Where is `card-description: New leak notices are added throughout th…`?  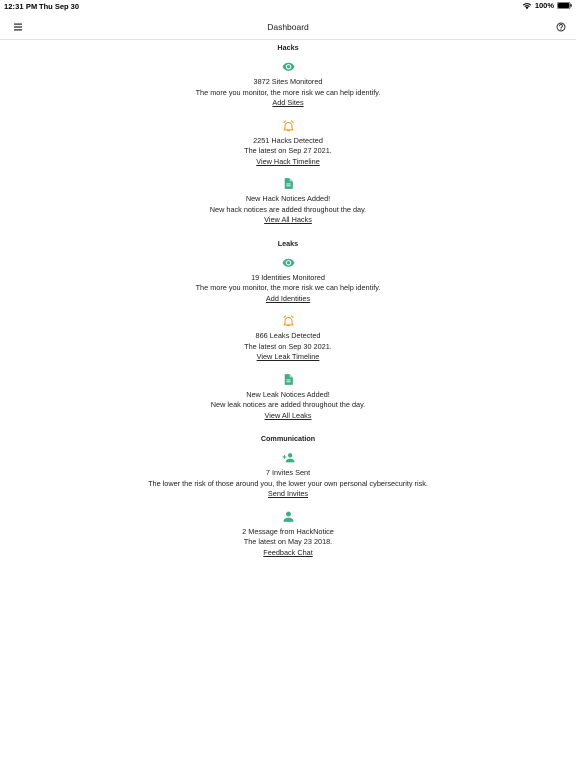
card-description: New leak notices are added throughout th… is located at coordinates (288, 404).